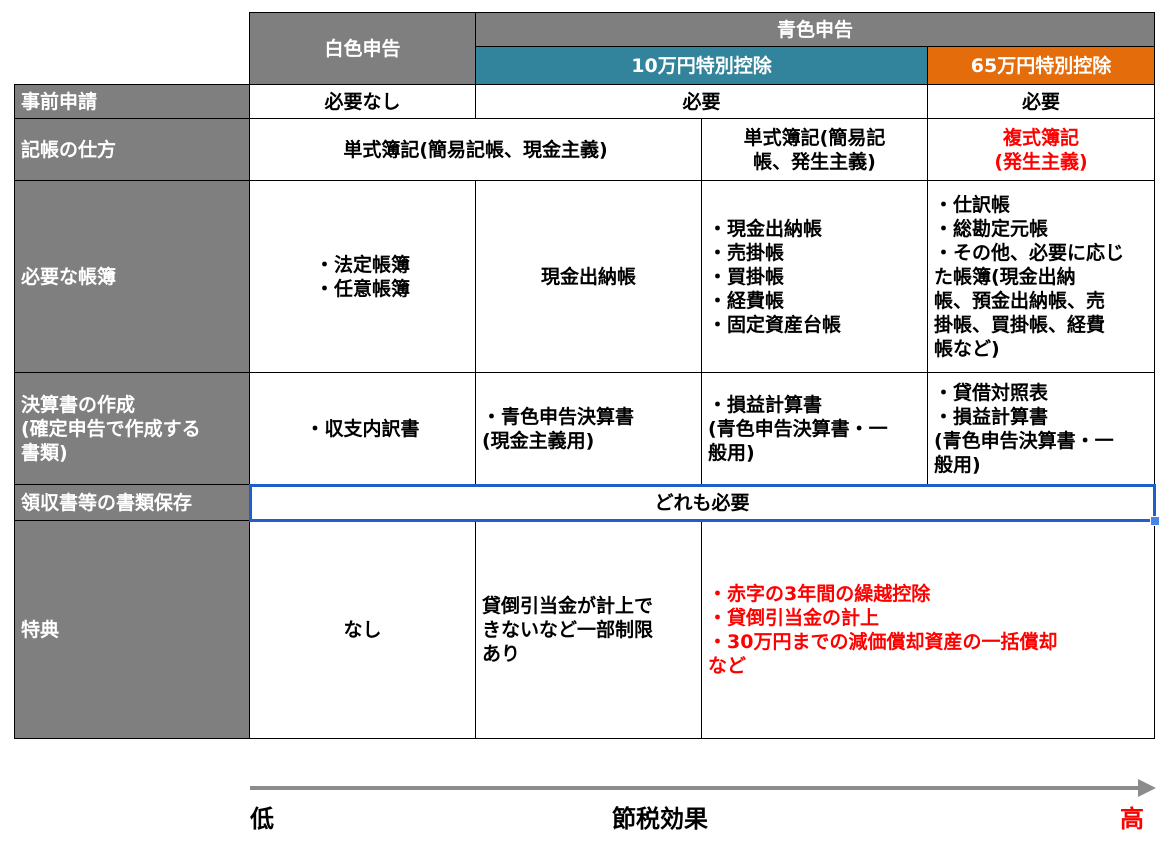 The width and height of the screenshot is (1164, 848). I want to click on row-label-bookkeeping: 記帳の仕方, so click(132, 149).